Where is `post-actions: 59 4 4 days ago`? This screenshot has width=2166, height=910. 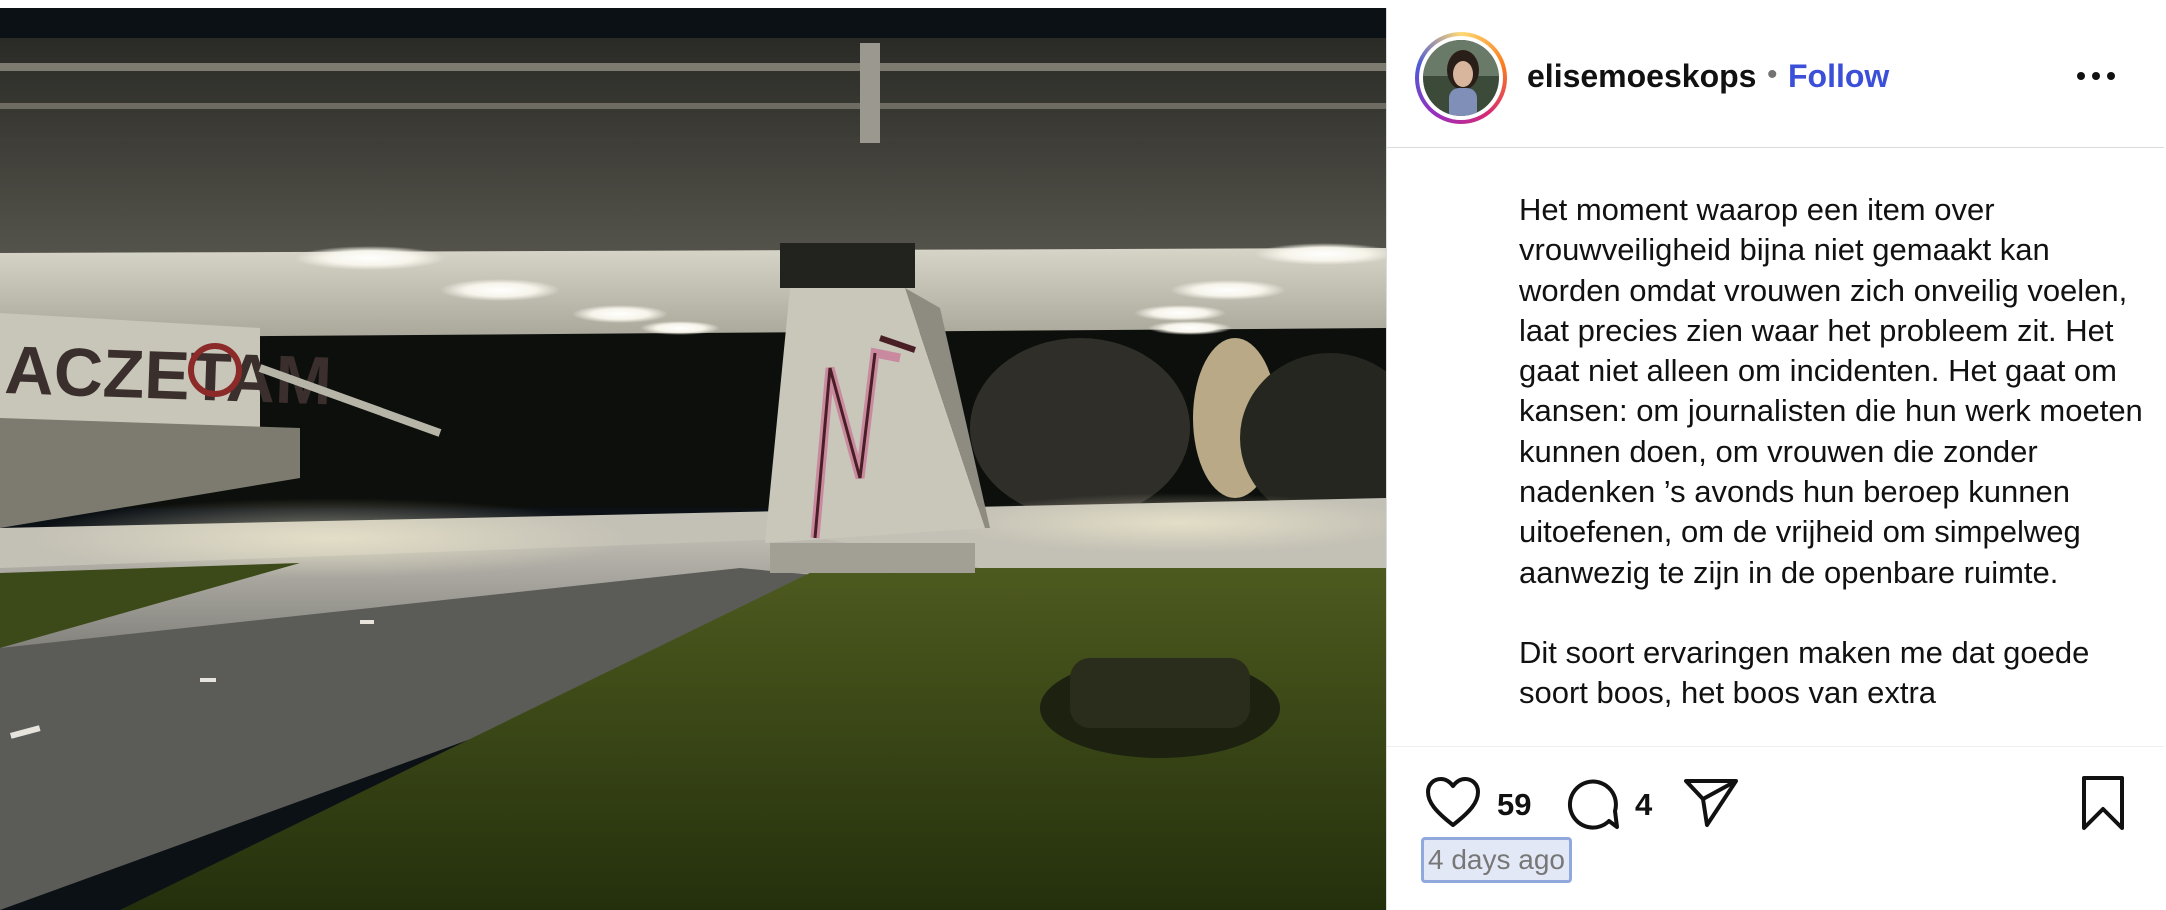 post-actions: 59 4 4 days ago is located at coordinates (1775, 828).